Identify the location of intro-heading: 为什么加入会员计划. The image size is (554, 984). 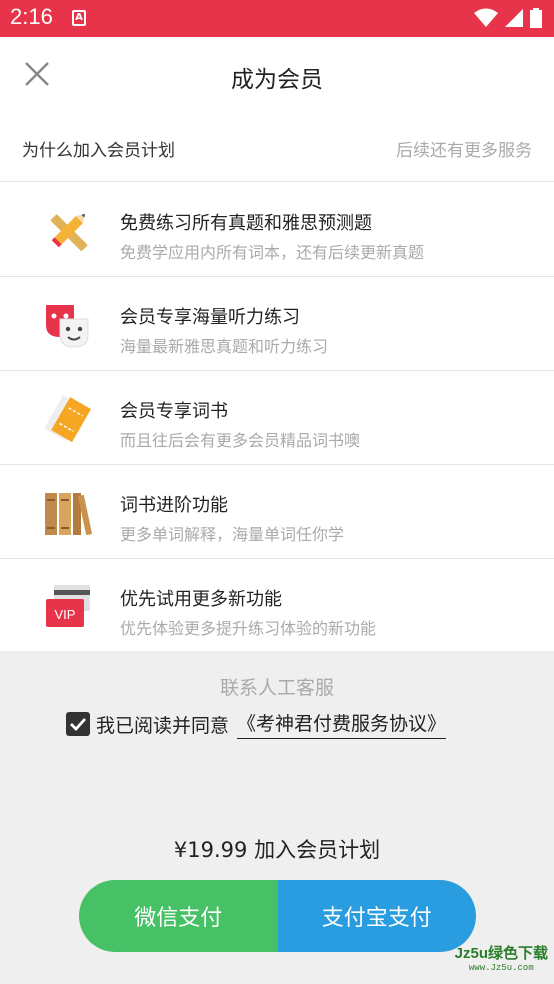
(98, 151).